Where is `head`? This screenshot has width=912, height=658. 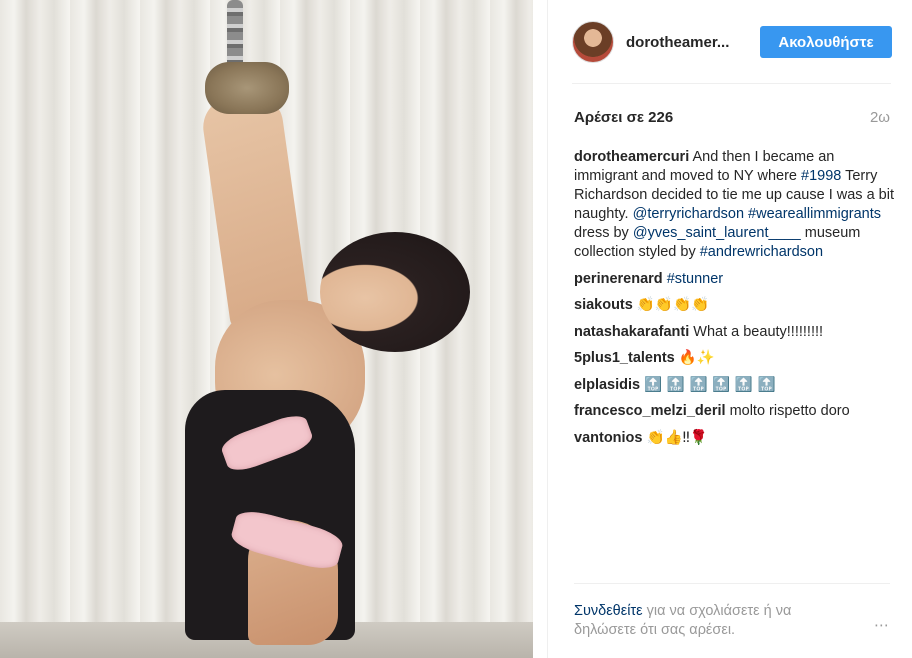 head is located at coordinates (395, 292).